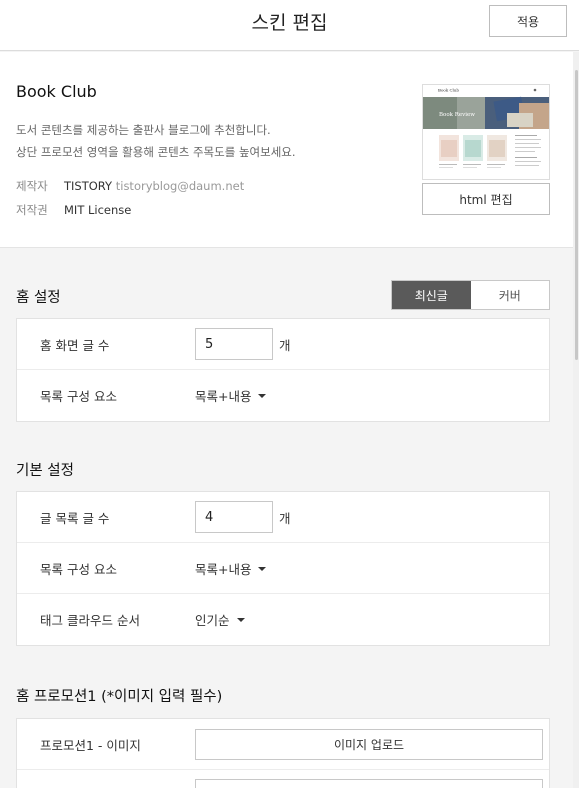 The width and height of the screenshot is (579, 788). I want to click on promotion1-image-row: 프로모션1 - 이미지 이미지 업로드, so click(283, 744).